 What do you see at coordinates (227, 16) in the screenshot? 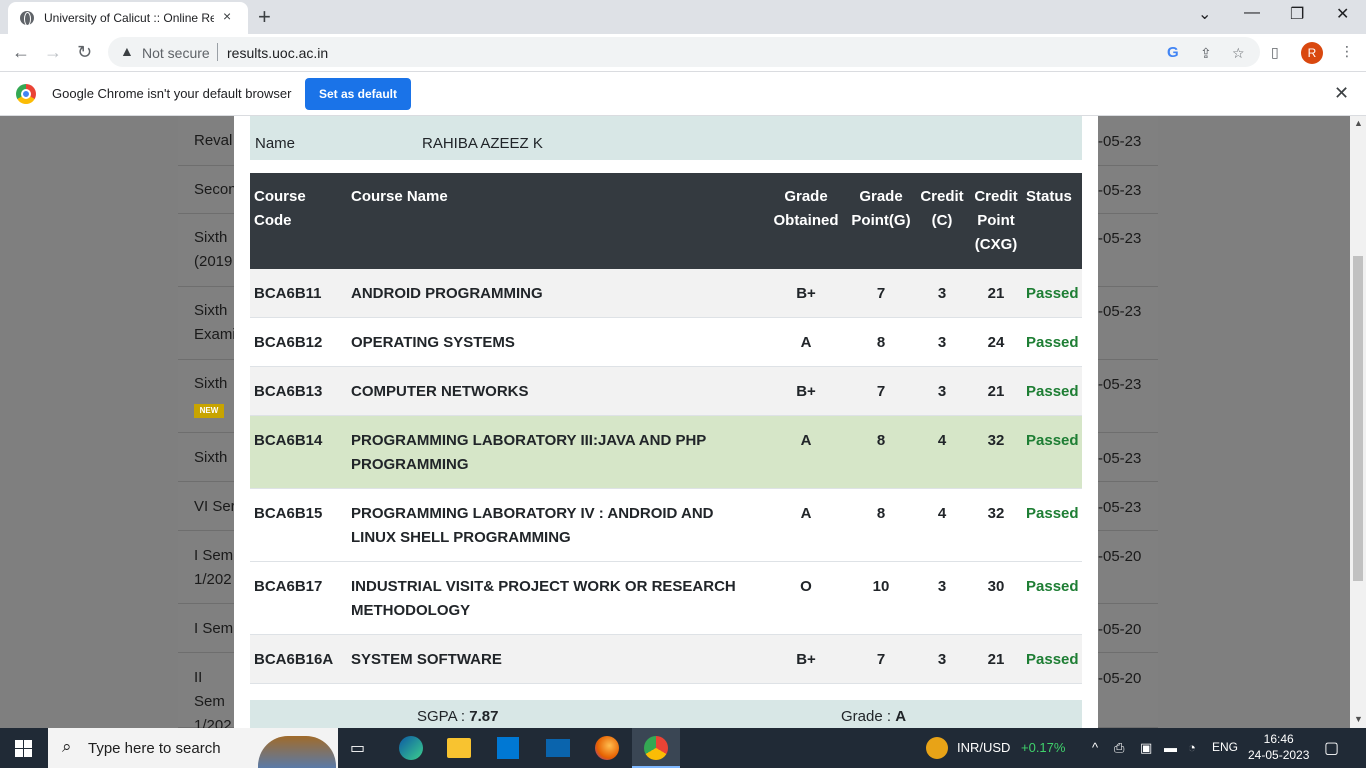
I see `tab-close-icon: ×` at bounding box center [227, 16].